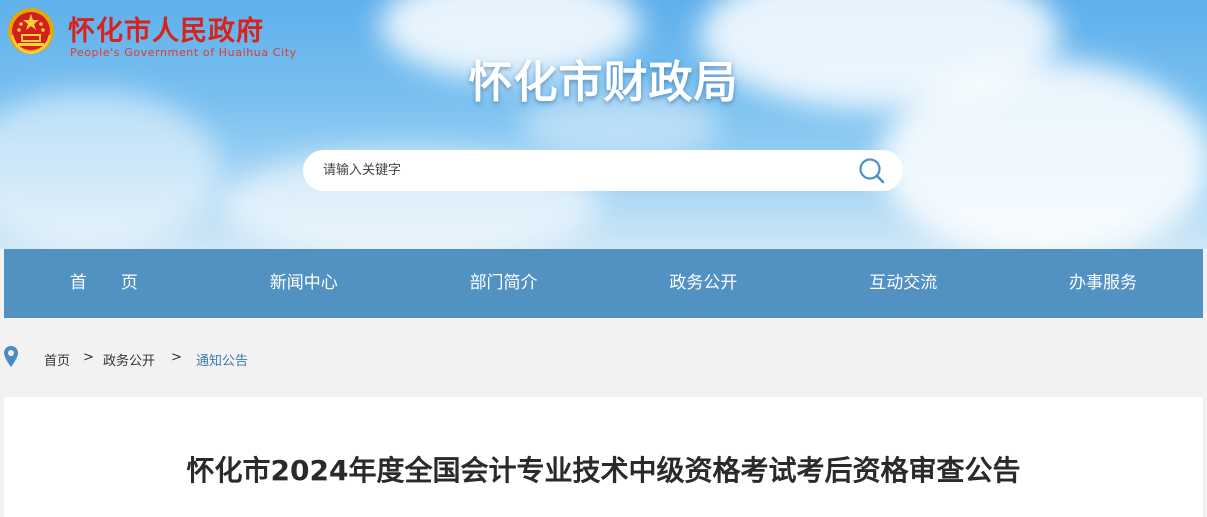  What do you see at coordinates (129, 359) in the screenshot?
I see `breadcrumb-government-affairs: 政务公开` at bounding box center [129, 359].